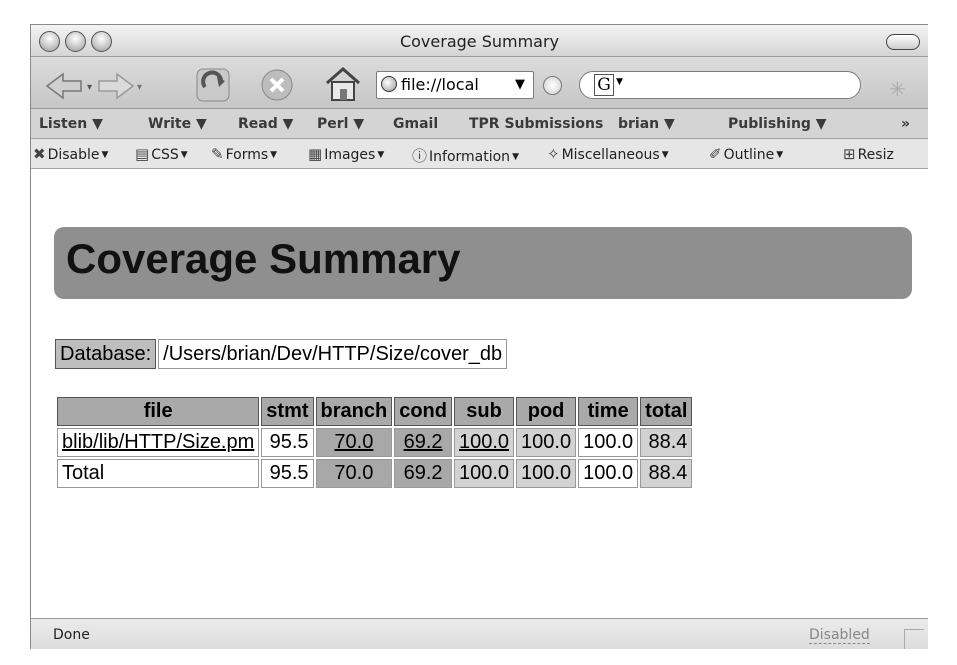 Image resolution: width=957 pixels, height=665 pixels. I want to click on devbar-forms: ✎ Forms ▼, so click(244, 154).